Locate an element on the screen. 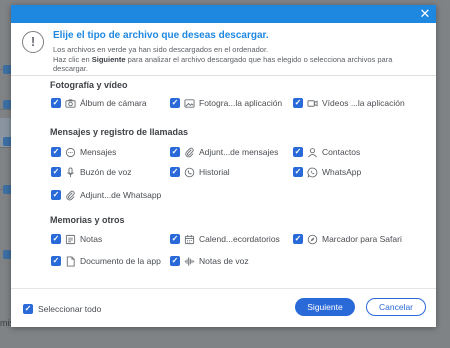 The height and width of the screenshot is (348, 450). phone-icon is located at coordinates (189, 172).